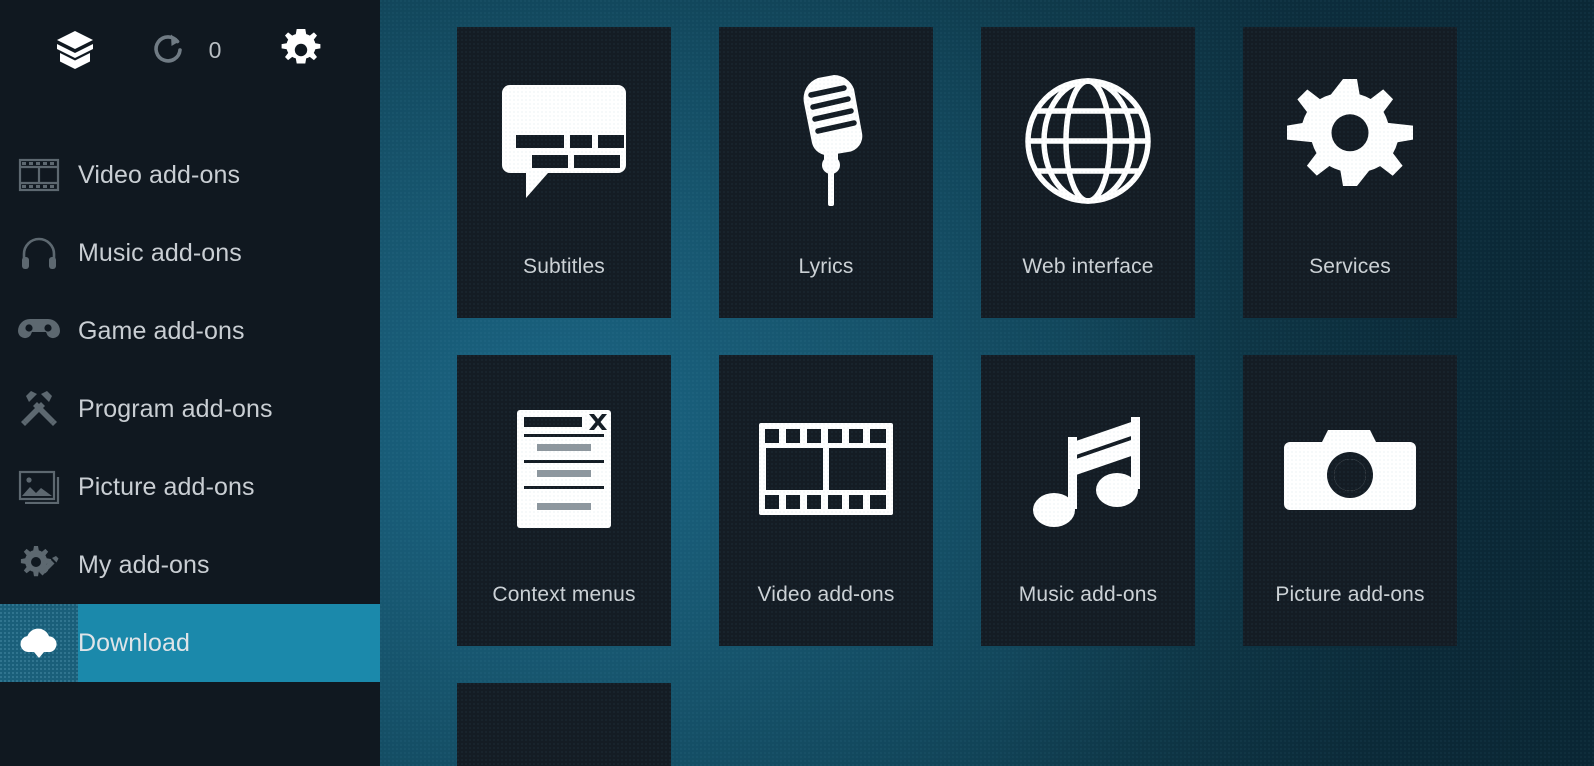 The image size is (1594, 766). Describe the element at coordinates (826, 141) in the screenshot. I see `microphone-icon` at that location.